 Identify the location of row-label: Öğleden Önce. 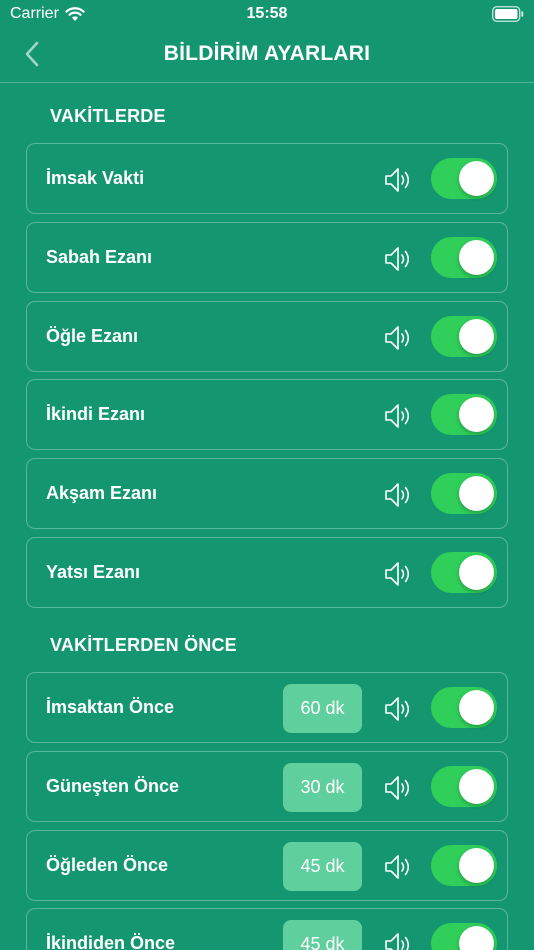
(107, 865).